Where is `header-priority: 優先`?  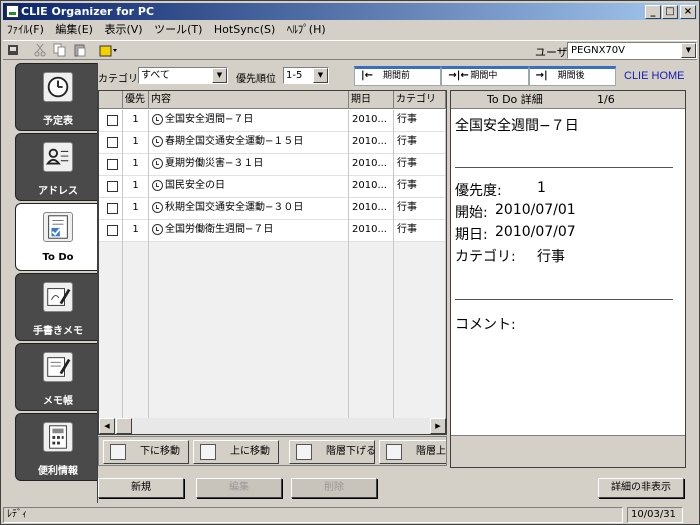 header-priority: 優先 is located at coordinates (136, 100).